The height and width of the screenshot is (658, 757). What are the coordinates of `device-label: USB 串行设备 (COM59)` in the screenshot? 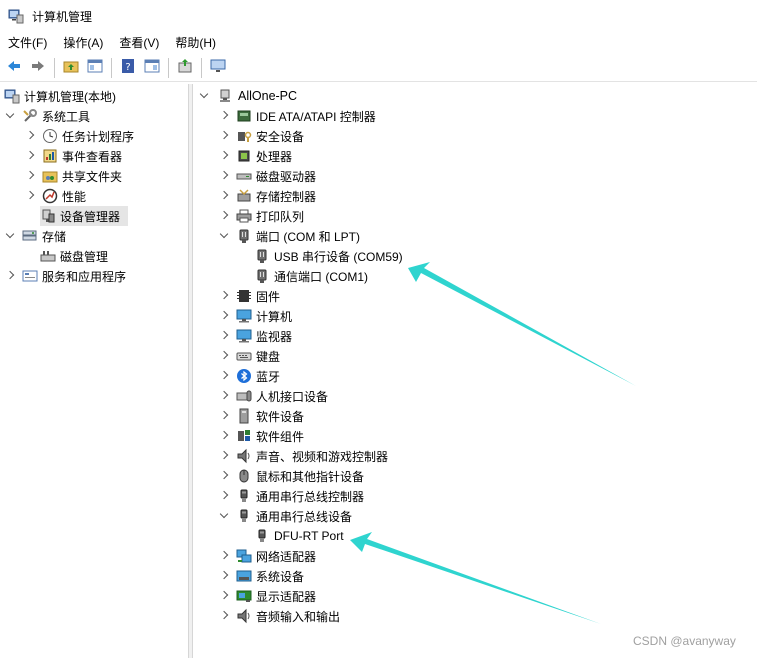 It's located at (338, 256).